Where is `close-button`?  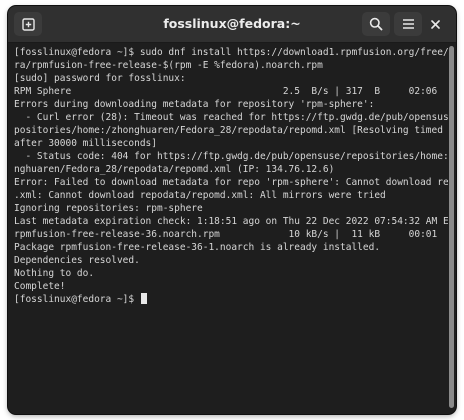
close-button is located at coordinates (435, 24).